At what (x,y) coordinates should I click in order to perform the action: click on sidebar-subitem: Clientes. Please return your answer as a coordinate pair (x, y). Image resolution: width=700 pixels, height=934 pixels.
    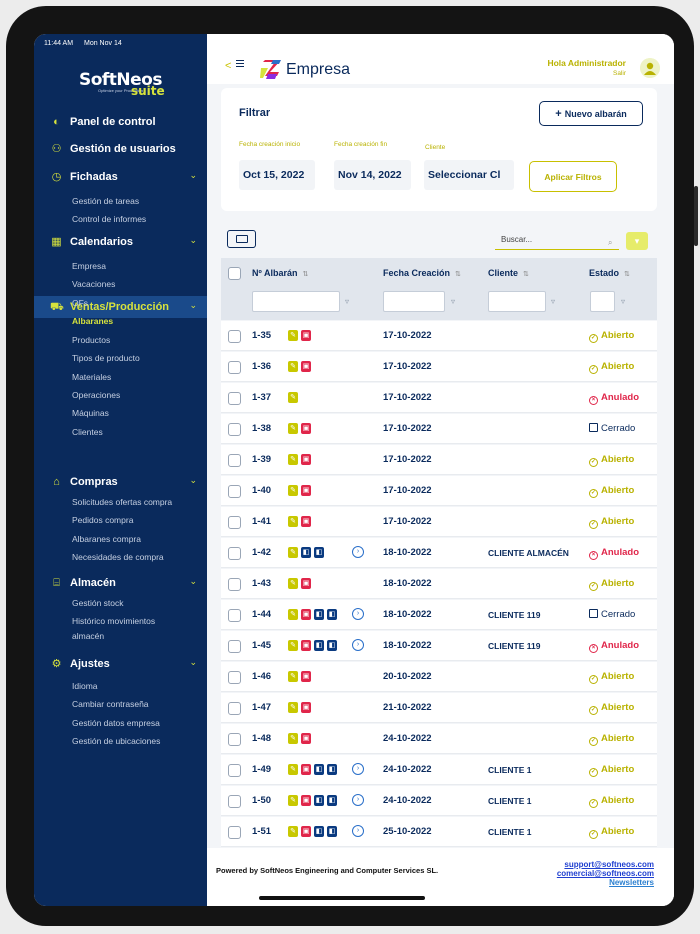
    Looking at the image, I should click on (87, 432).